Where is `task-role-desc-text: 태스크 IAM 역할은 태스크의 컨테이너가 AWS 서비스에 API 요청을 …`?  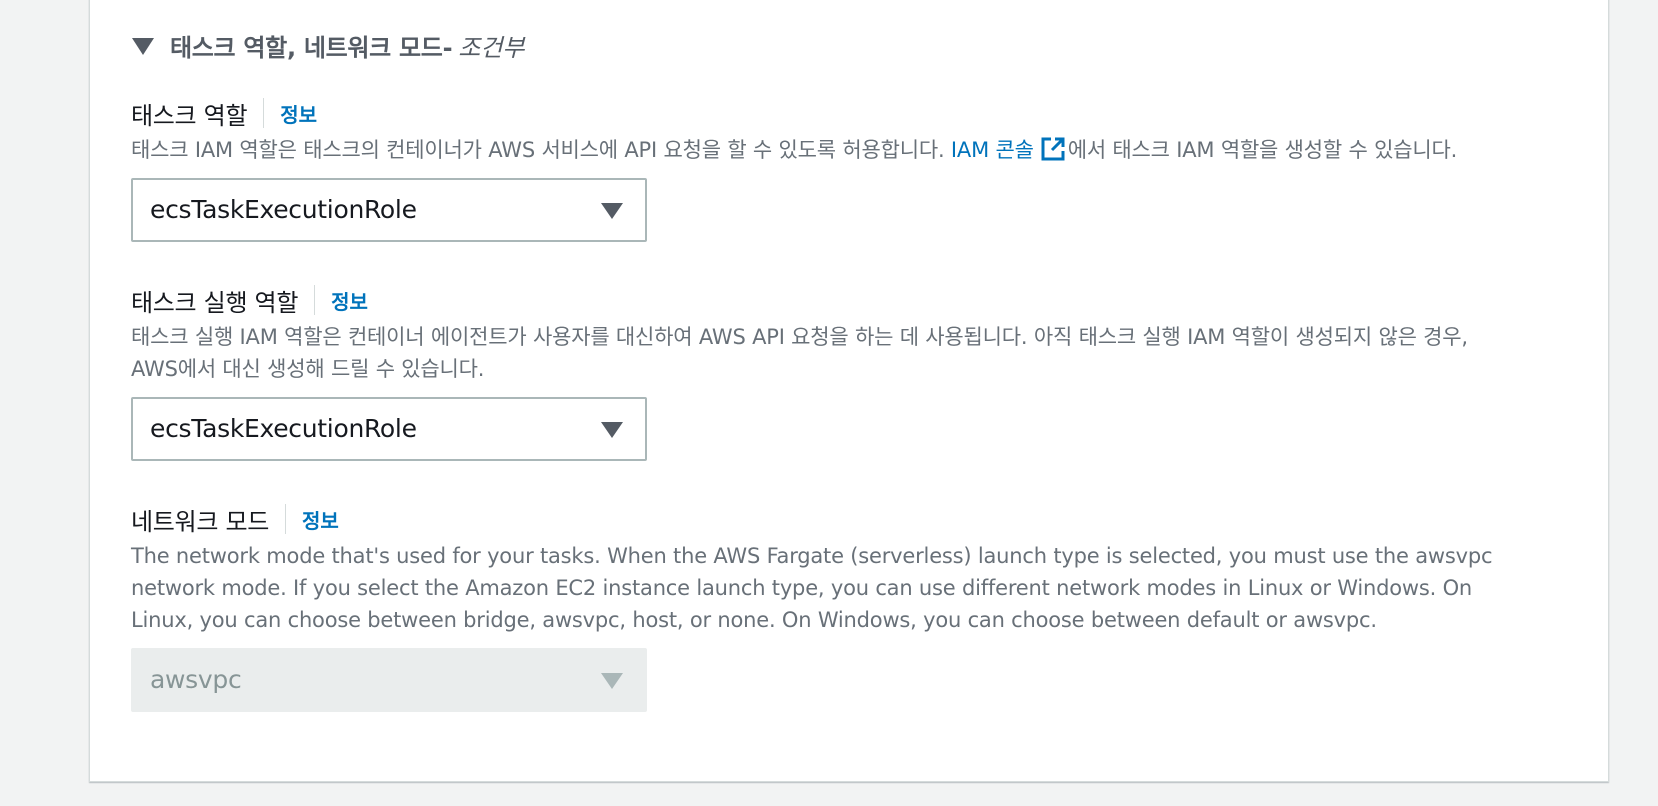
task-role-desc-text: 태스크 IAM 역할은 태스크의 컨테이너가 AWS 서비스에 API 요청을 … is located at coordinates (538, 150).